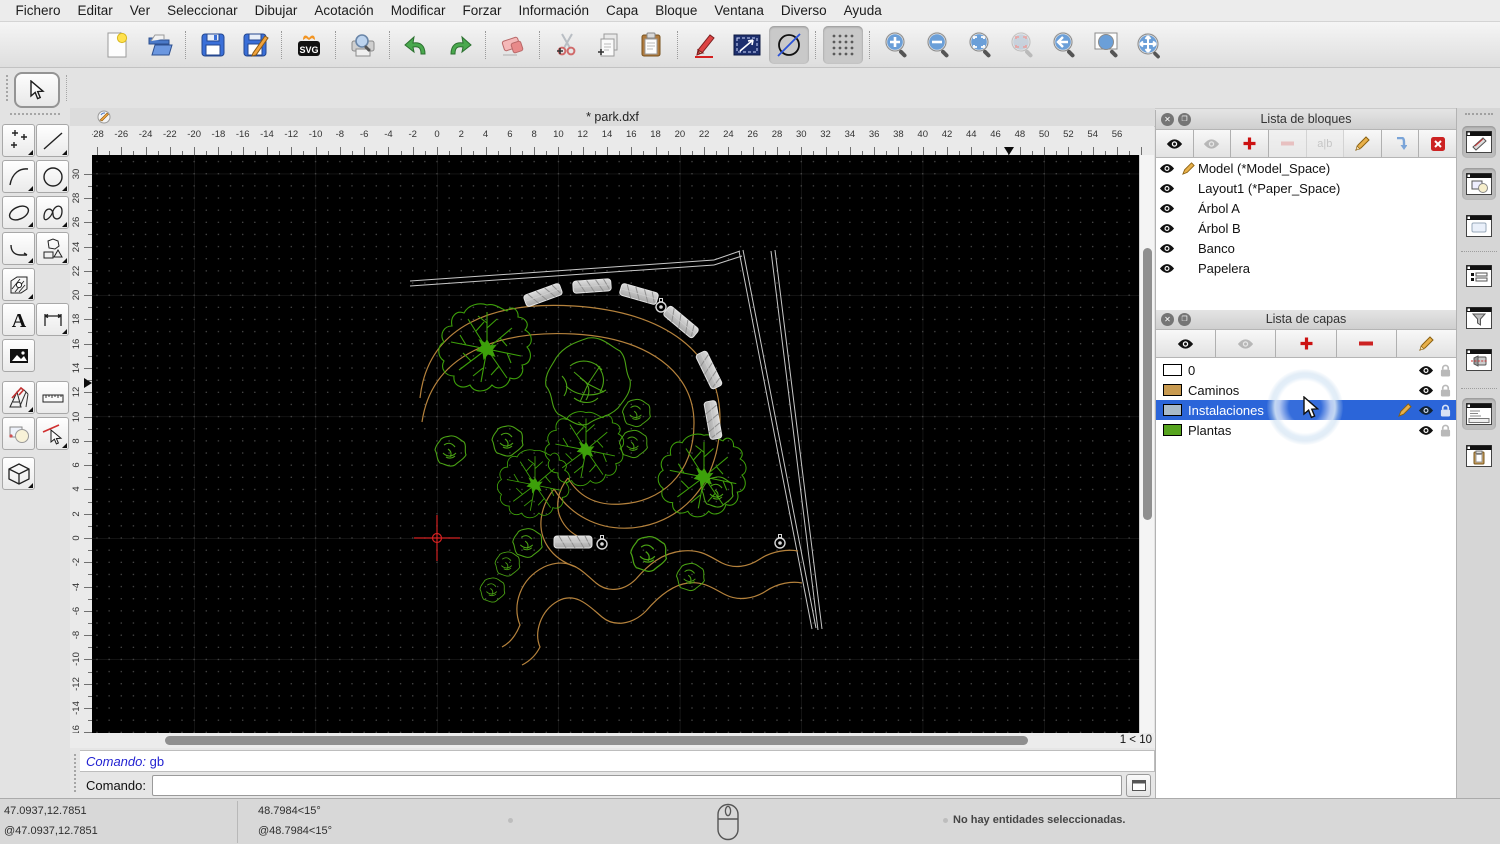 The width and height of the screenshot is (1500, 844). Describe the element at coordinates (1479, 114) in the screenshot. I see `dock-drag-handle` at that location.